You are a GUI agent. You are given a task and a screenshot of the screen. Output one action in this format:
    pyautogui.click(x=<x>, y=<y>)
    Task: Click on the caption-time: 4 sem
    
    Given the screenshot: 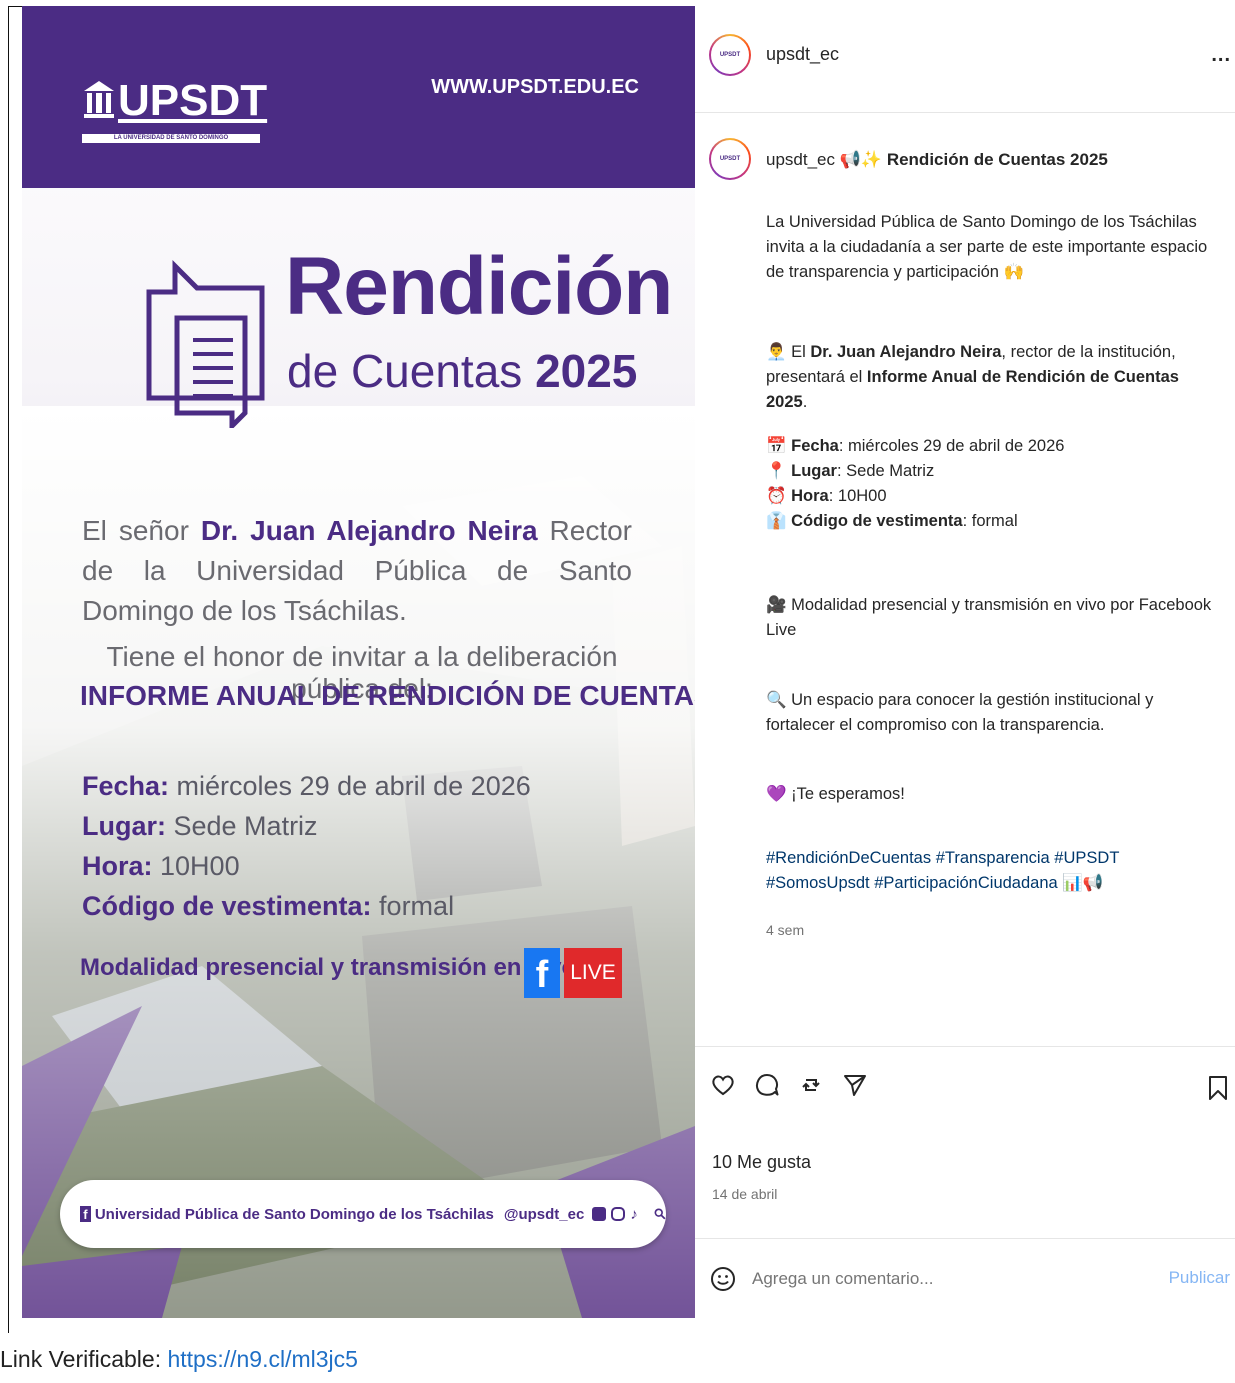 What is the action you would take?
    pyautogui.click(x=785, y=930)
    